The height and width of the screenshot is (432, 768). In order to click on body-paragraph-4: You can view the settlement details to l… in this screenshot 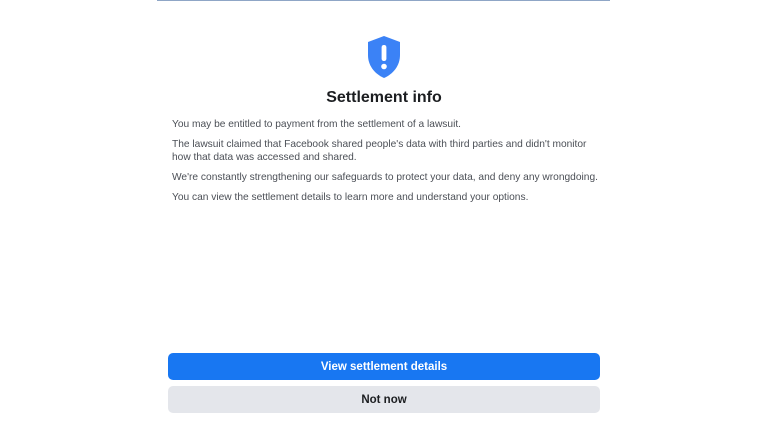, I will do `click(350, 197)`.